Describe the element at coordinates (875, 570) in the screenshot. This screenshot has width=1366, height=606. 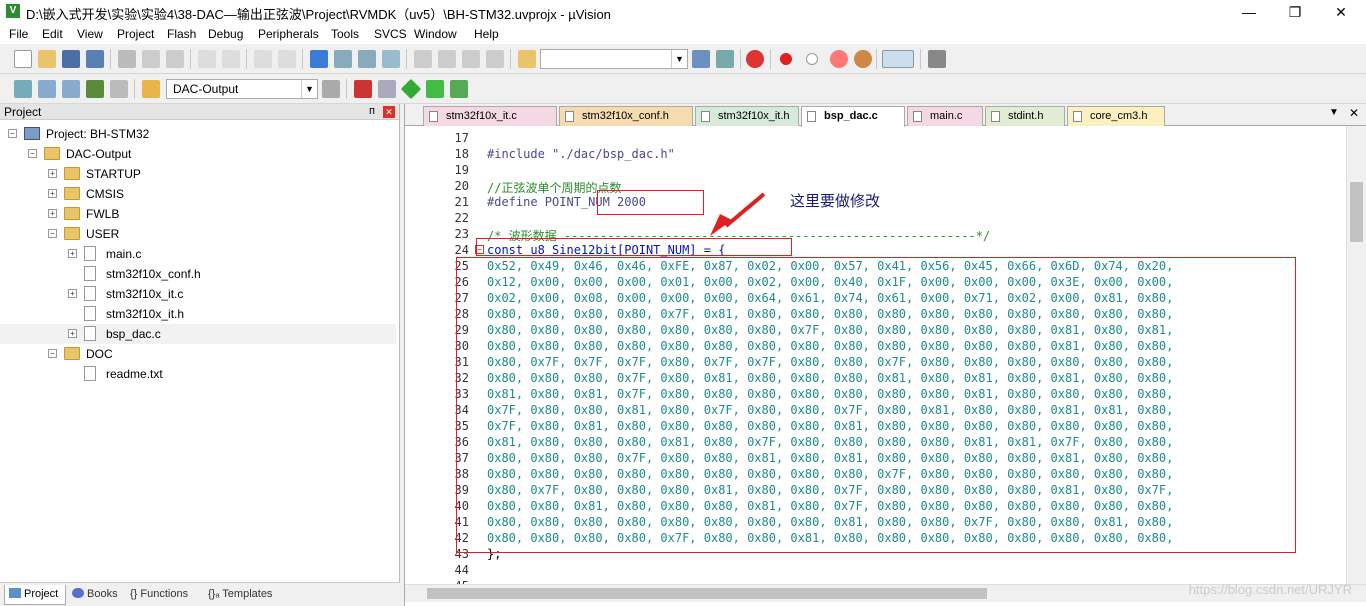
I see `code-line: 44` at that location.